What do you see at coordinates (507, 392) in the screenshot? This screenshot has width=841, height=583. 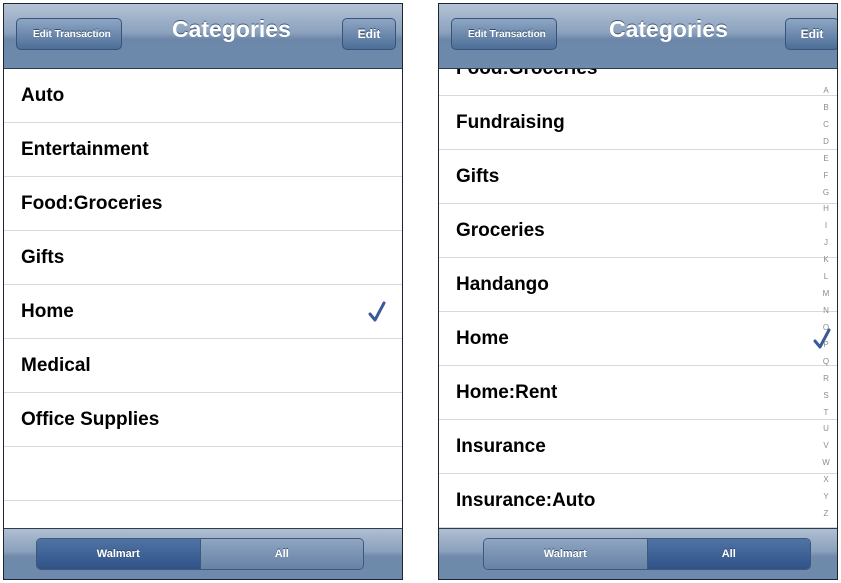 I see `list-item-label: Home:Rent` at bounding box center [507, 392].